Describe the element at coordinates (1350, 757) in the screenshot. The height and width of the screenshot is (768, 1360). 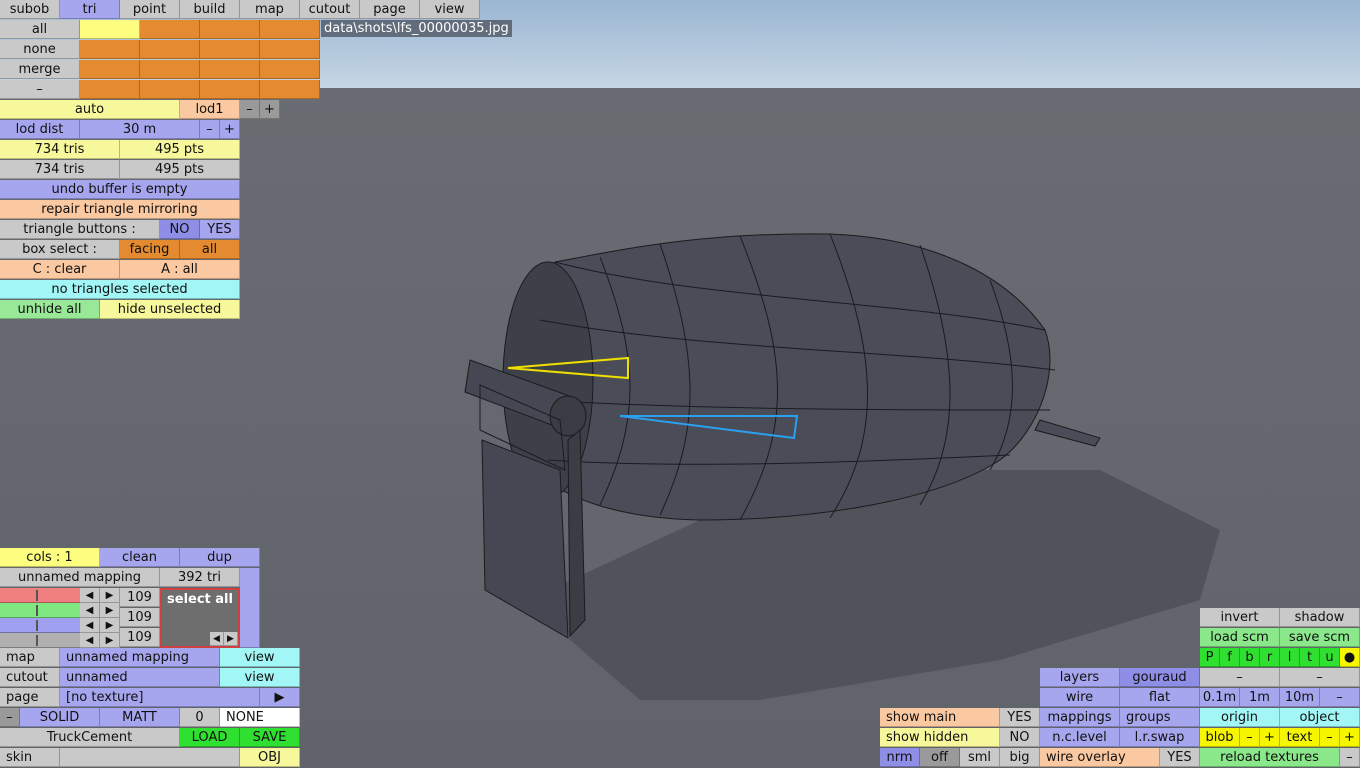
I see `reload-minus-button: –` at that location.